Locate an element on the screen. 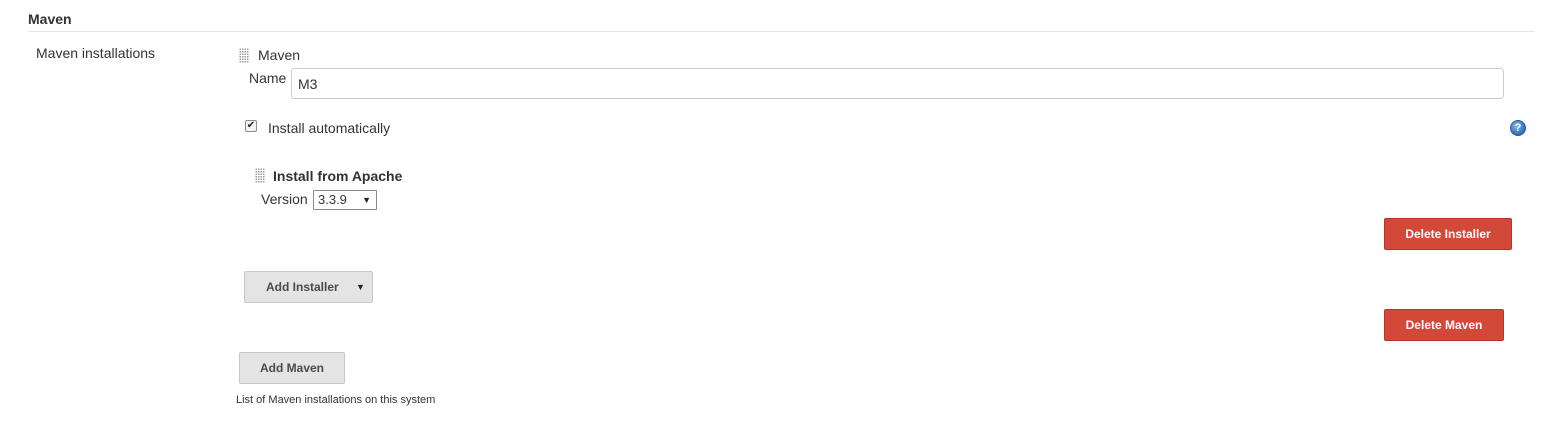  delete-maven-button: Delete Maven is located at coordinates (1444, 325).